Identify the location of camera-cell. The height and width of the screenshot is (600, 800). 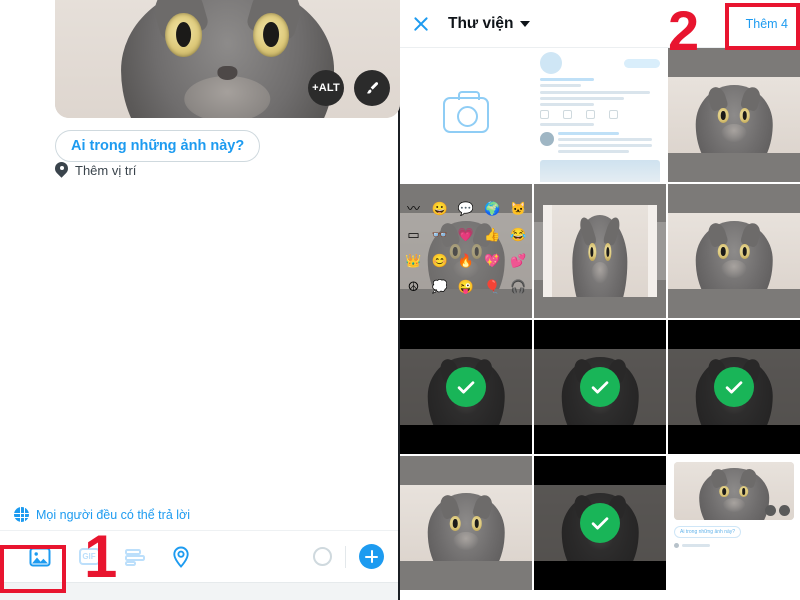
(466, 115).